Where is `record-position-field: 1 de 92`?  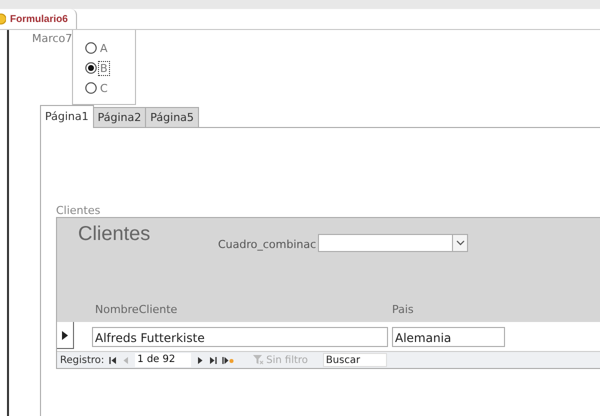
record-position-field: 1 de 92 is located at coordinates (163, 360).